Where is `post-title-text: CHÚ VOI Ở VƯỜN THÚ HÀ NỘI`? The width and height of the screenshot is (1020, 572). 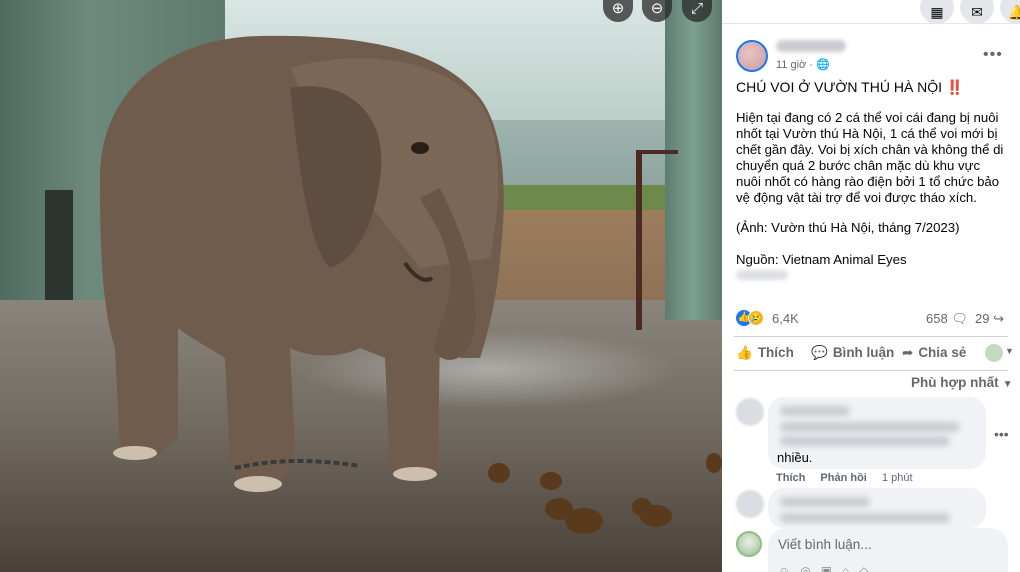 post-title-text: CHÚ VOI Ở VƯỜN THÚ HÀ NỘI is located at coordinates (839, 87).